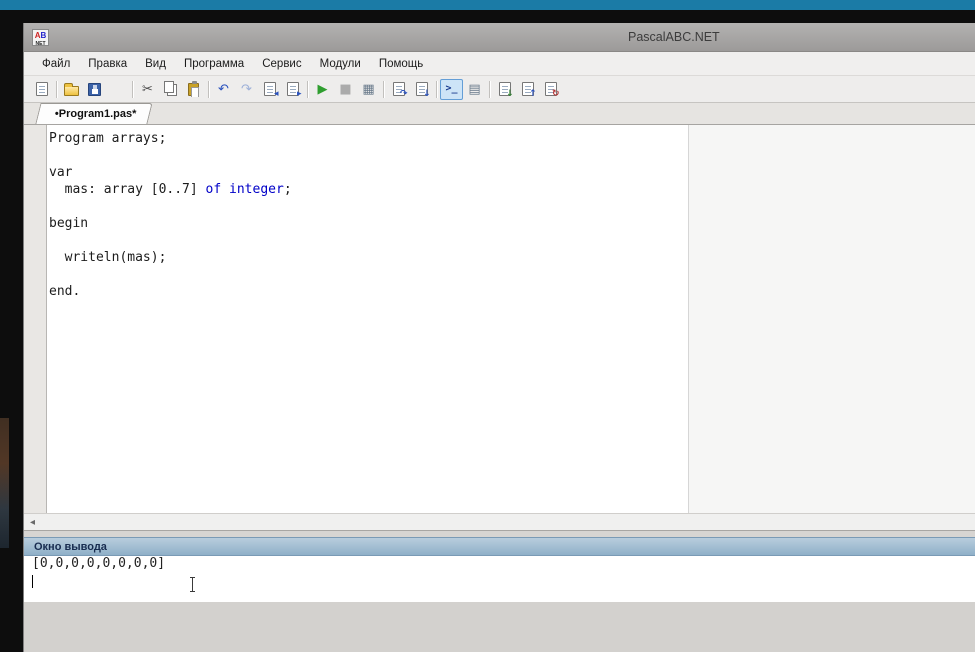  I want to click on step-into-badge-icon: ↓, so click(426, 94).